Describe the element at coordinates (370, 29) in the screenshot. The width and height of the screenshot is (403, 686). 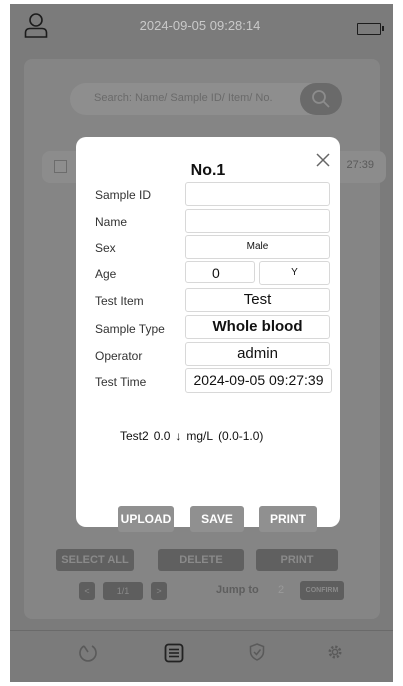
I see `battery-icon` at that location.